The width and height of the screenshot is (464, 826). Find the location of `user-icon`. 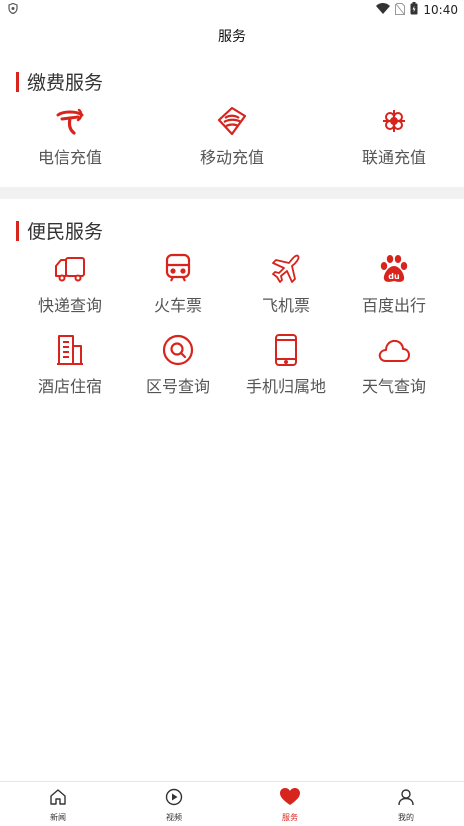

user-icon is located at coordinates (406, 799).